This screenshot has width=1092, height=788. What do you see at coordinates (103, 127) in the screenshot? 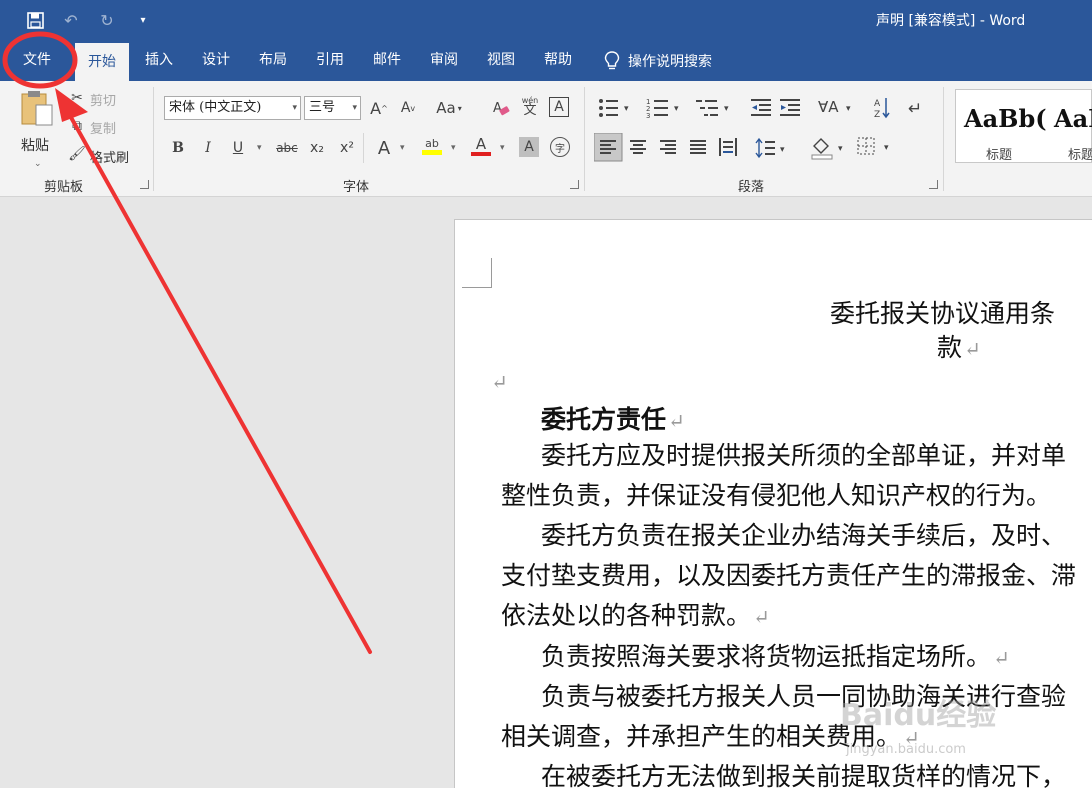
I see `copy-button: 复制` at bounding box center [103, 127].